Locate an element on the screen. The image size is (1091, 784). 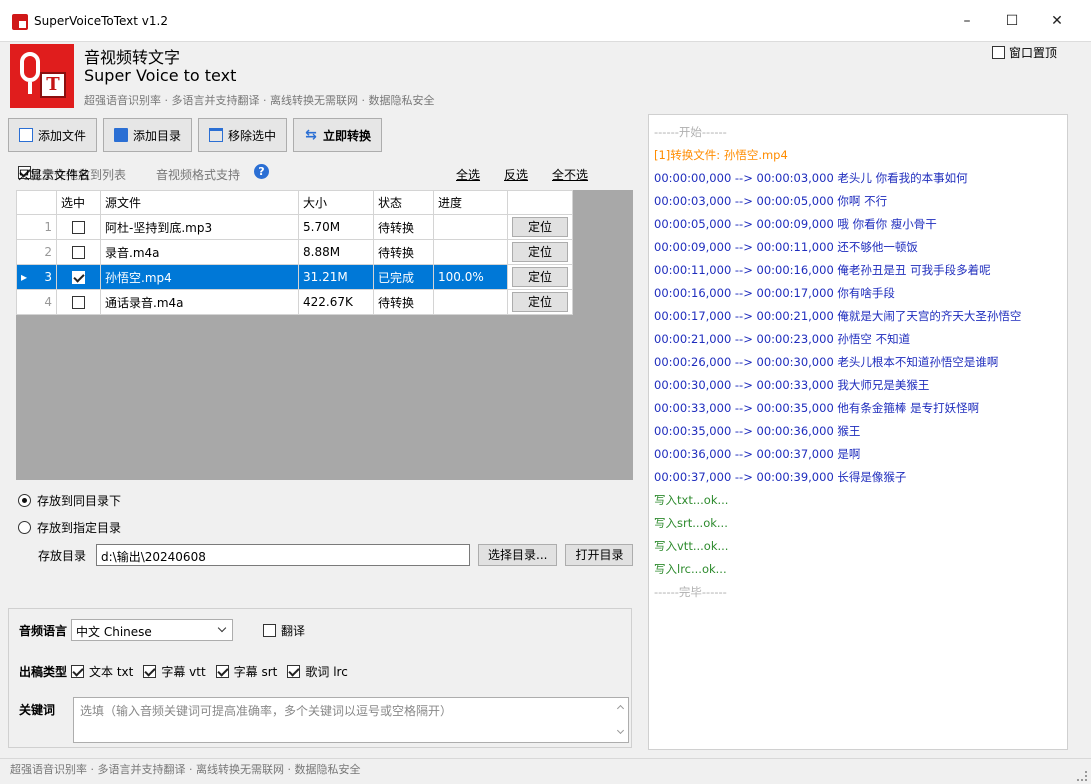
translate-toggle: 翻译 is located at coordinates (284, 630).